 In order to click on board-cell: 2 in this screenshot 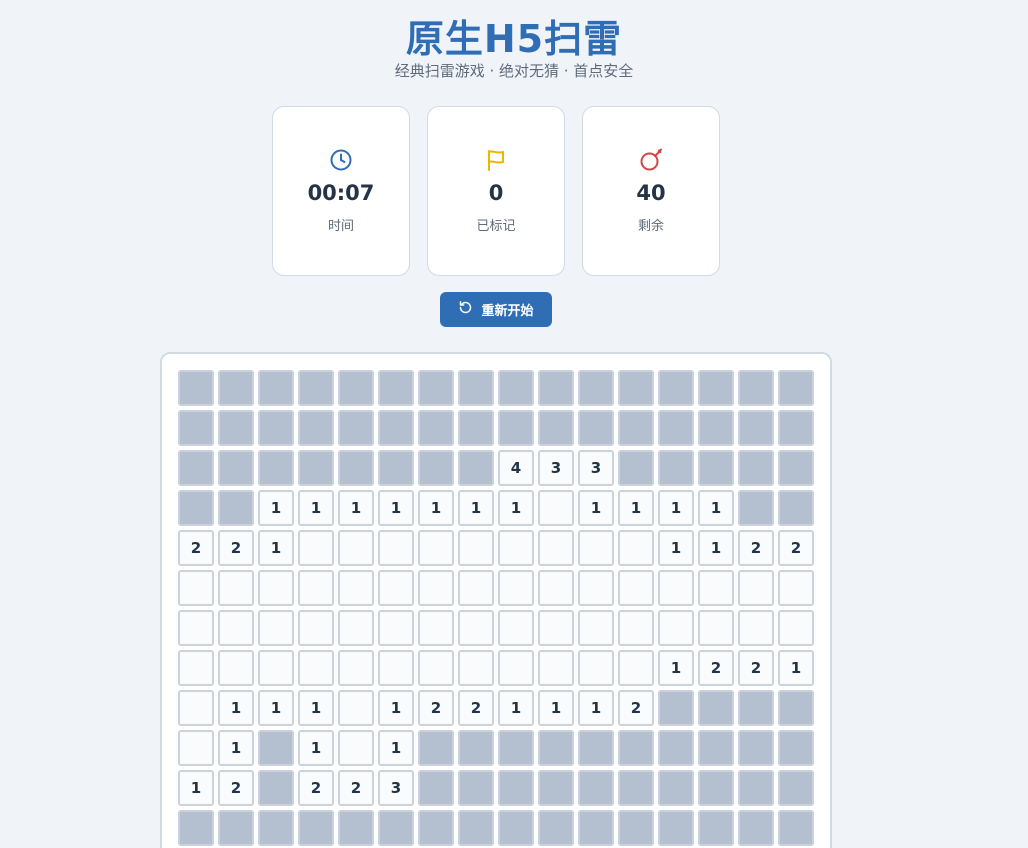, I will do `click(636, 708)`.